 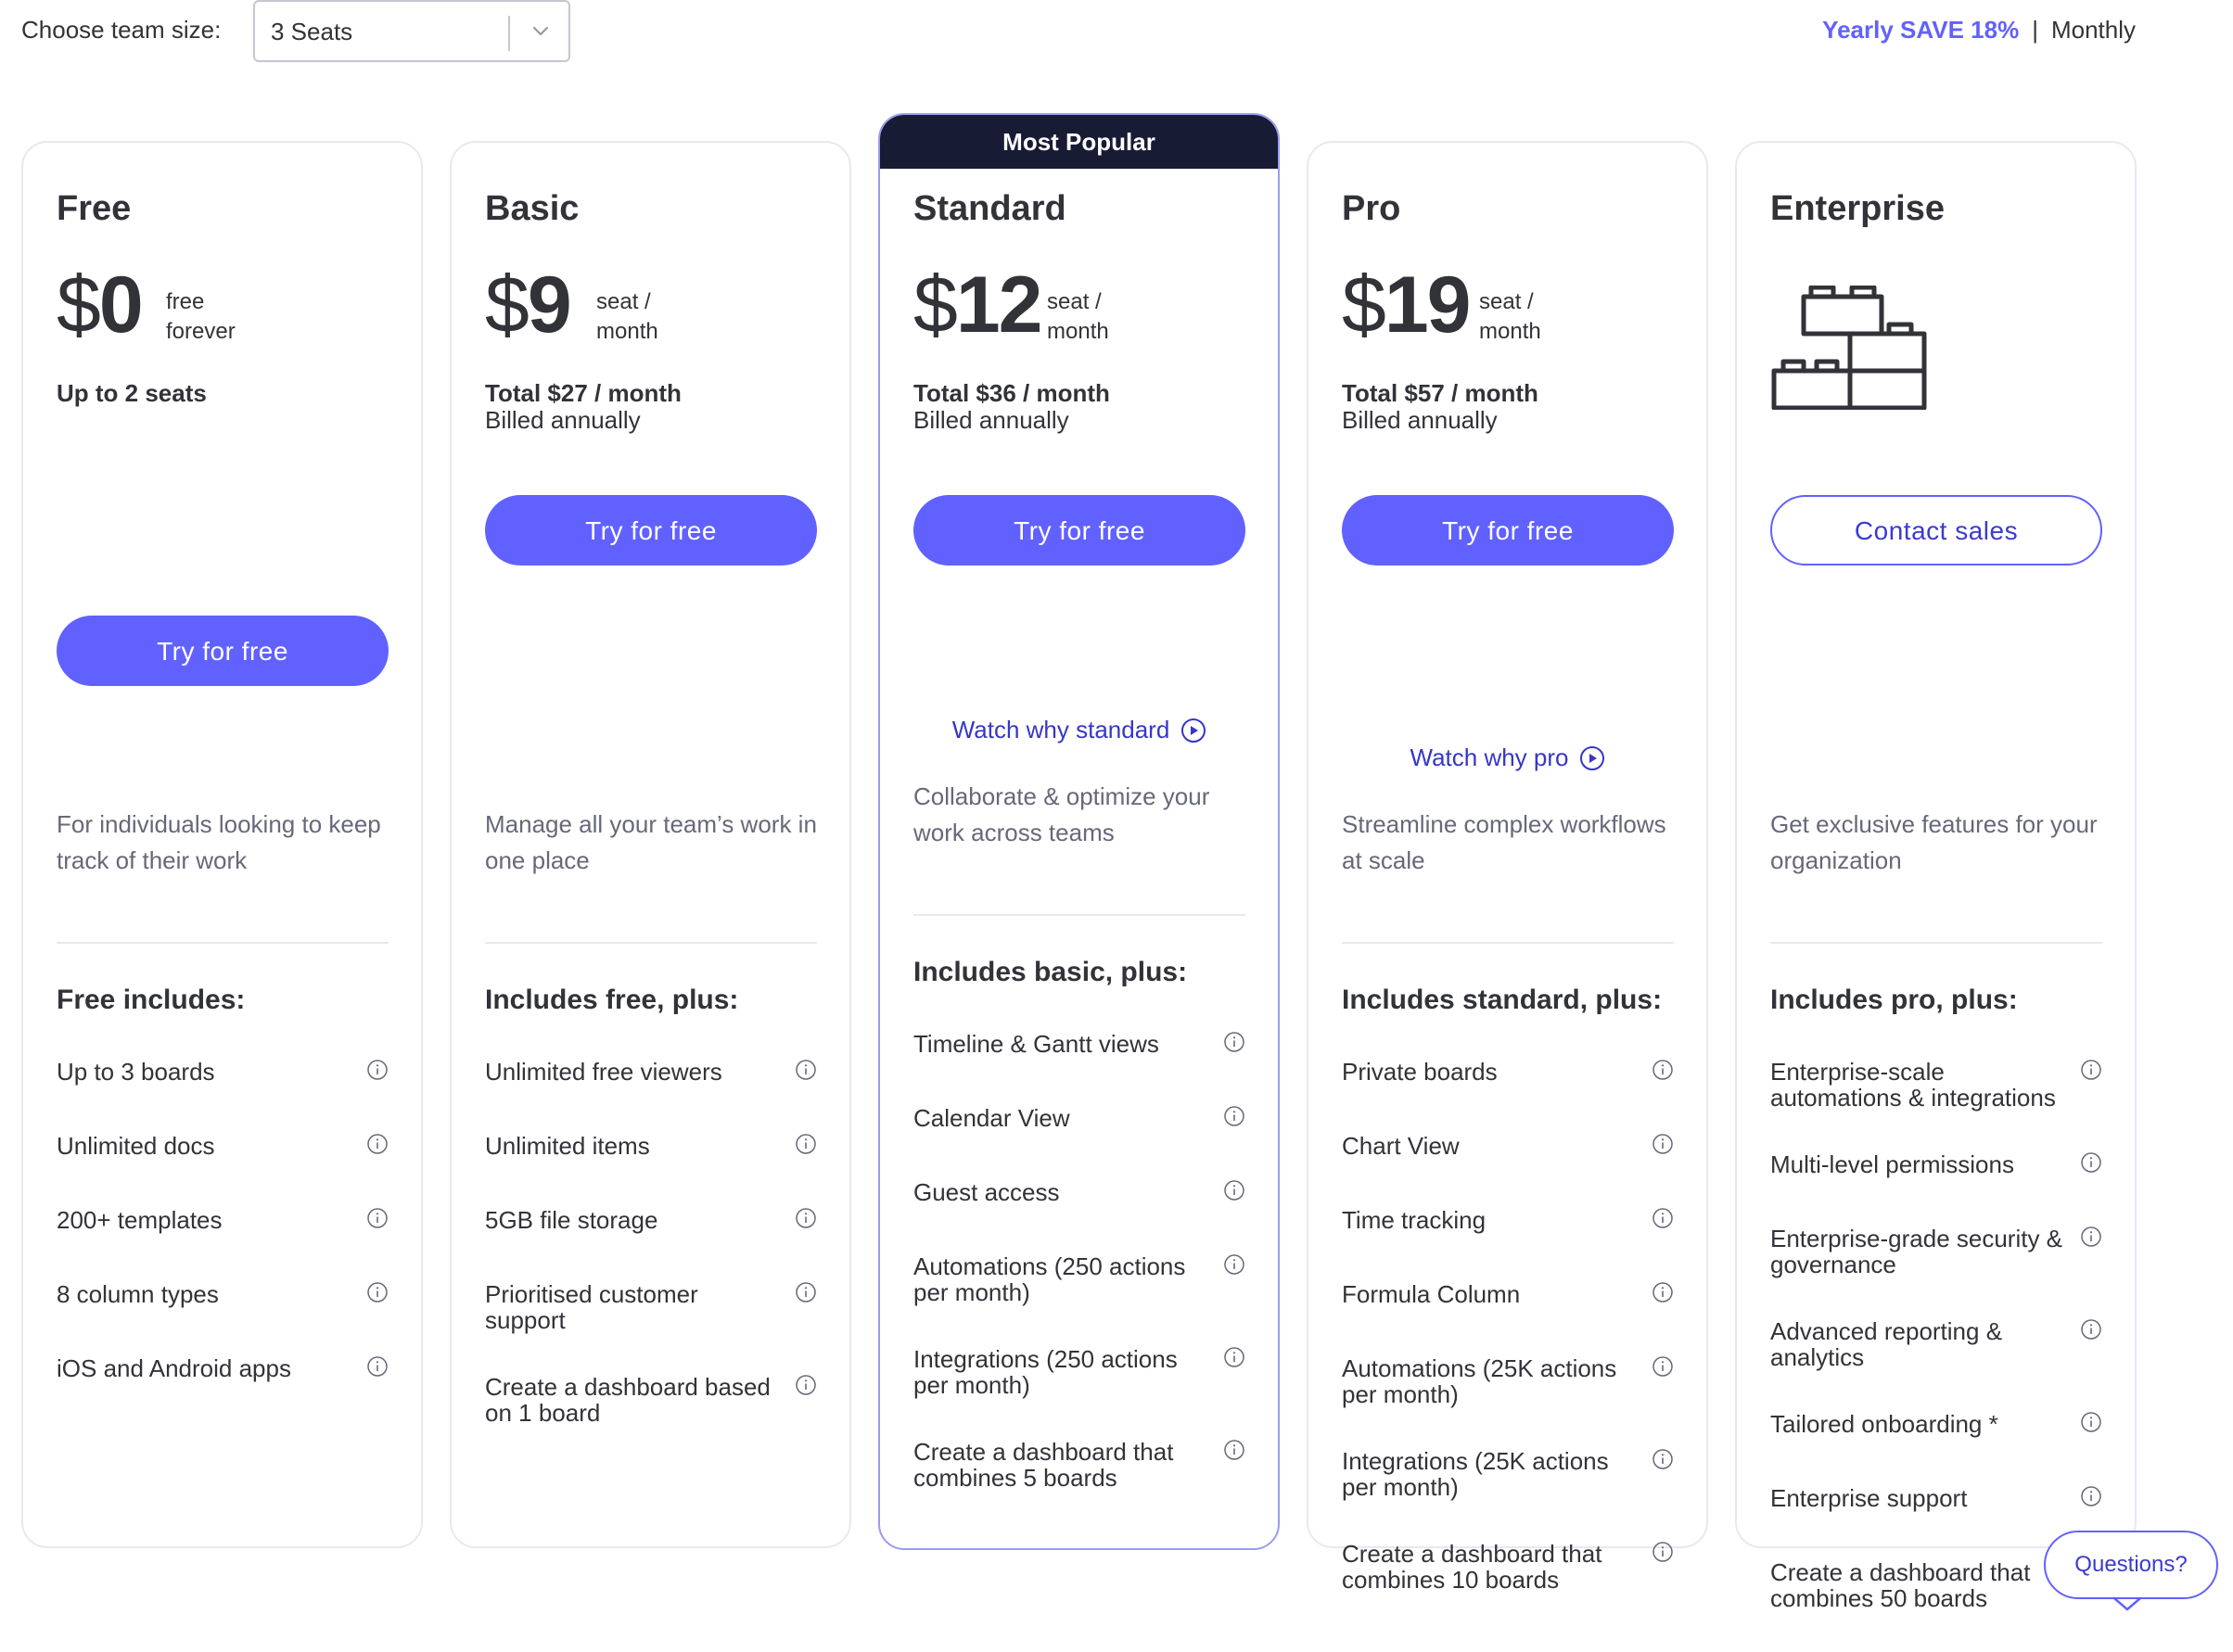 I want to click on feature-label: Create a dashboard based on 1 board, so click(x=628, y=1400).